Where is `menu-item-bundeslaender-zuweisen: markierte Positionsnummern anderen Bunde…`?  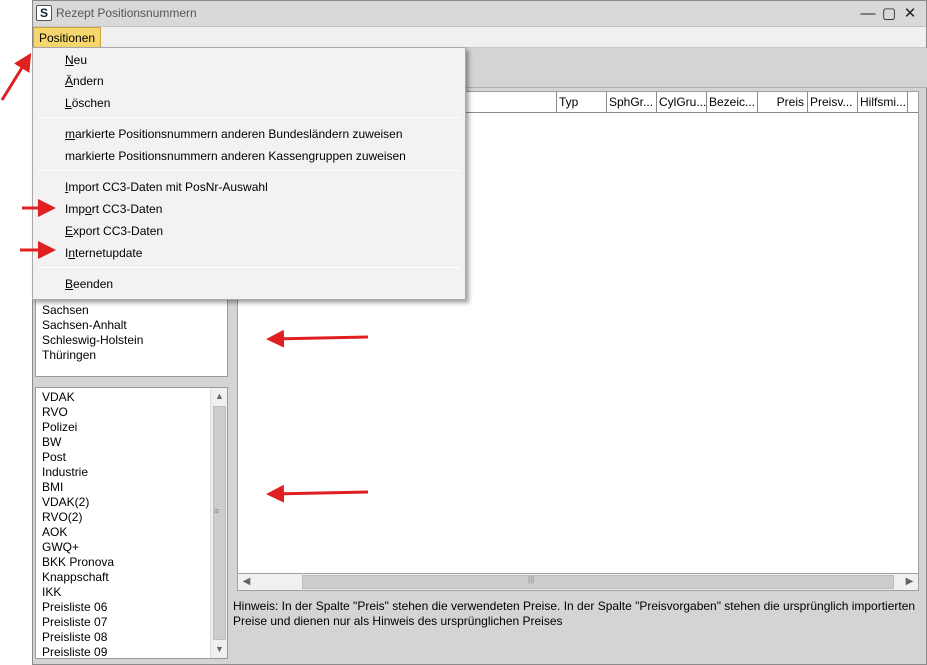 menu-item-bundeslaender-zuweisen: markierte Positionsnummern anderen Bunde… is located at coordinates (234, 134).